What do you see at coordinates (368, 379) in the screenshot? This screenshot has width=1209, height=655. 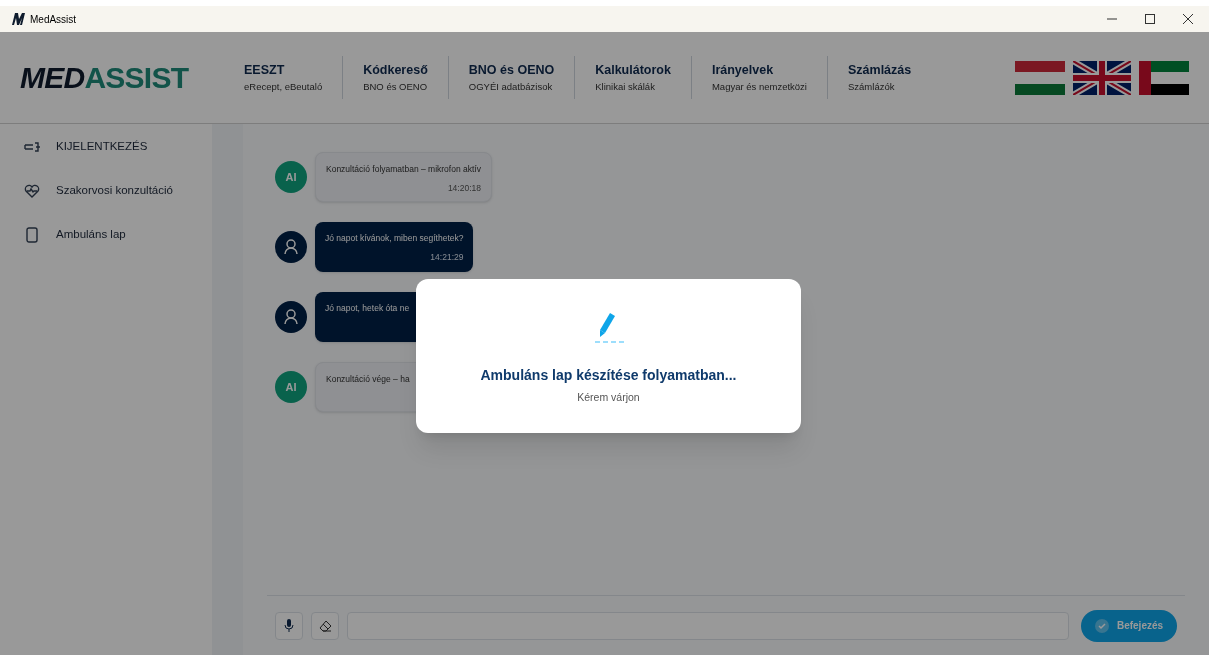 I see `message-text: Konzultáció vége – ha` at bounding box center [368, 379].